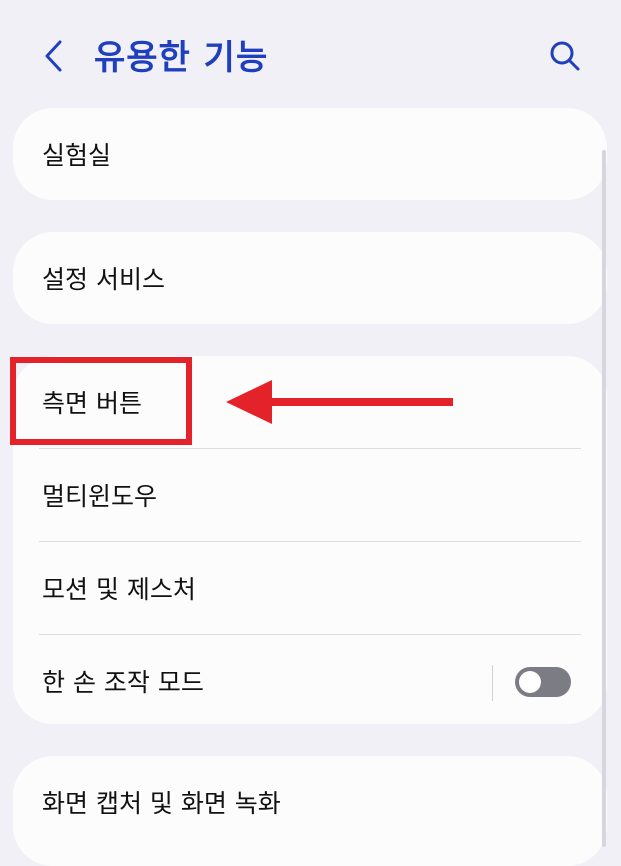 Image resolution: width=621 pixels, height=866 pixels. Describe the element at coordinates (310, 495) in the screenshot. I see `menu-item-multi-window: 멀티윈도우` at that location.